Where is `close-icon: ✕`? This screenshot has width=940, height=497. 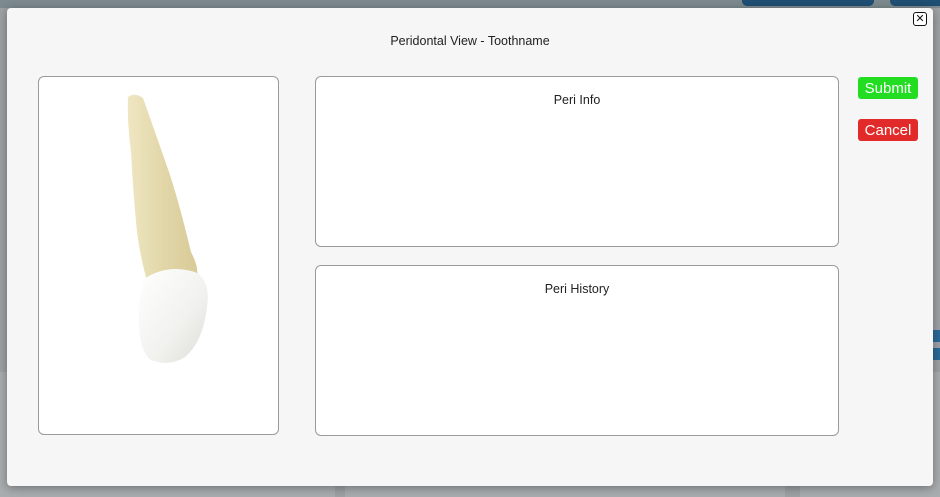 close-icon: ✕ is located at coordinates (920, 19).